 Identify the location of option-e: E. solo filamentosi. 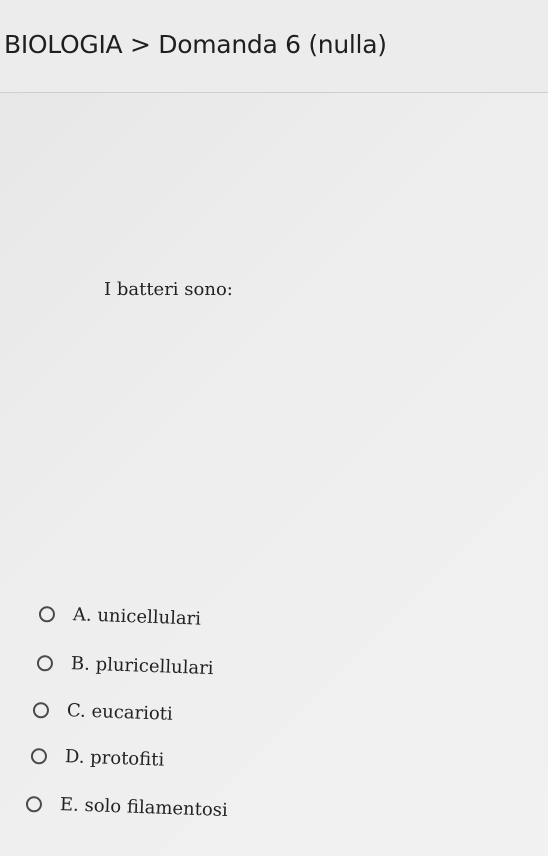
(127, 807).